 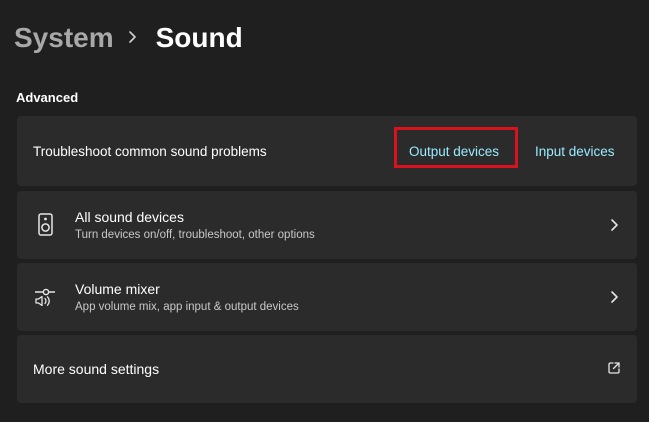 I want to click on output-devices-link: Output devices, so click(x=454, y=151).